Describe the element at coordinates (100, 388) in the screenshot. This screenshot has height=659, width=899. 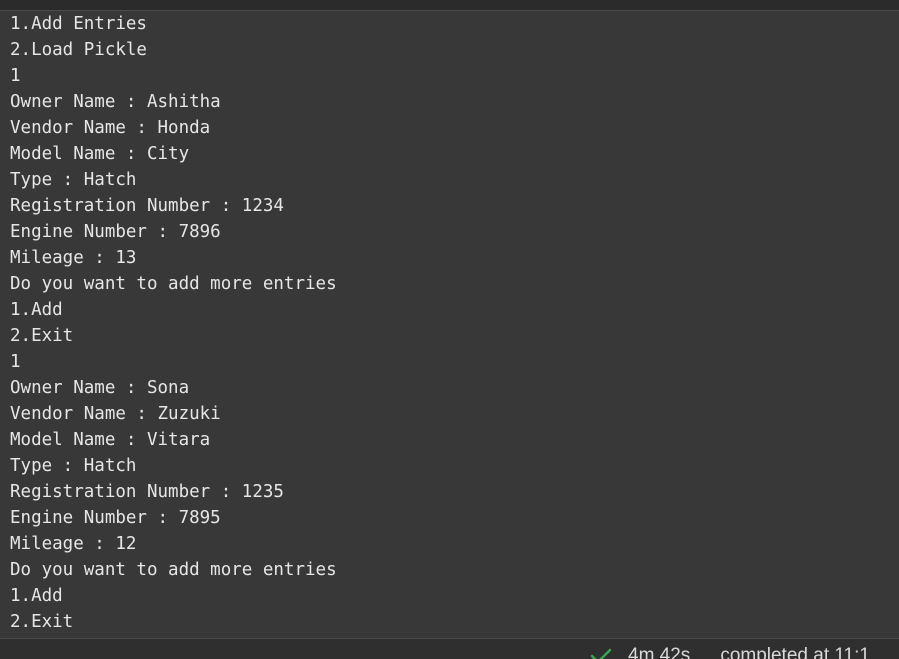
I see `output-line: Owner Name : Sona` at that location.